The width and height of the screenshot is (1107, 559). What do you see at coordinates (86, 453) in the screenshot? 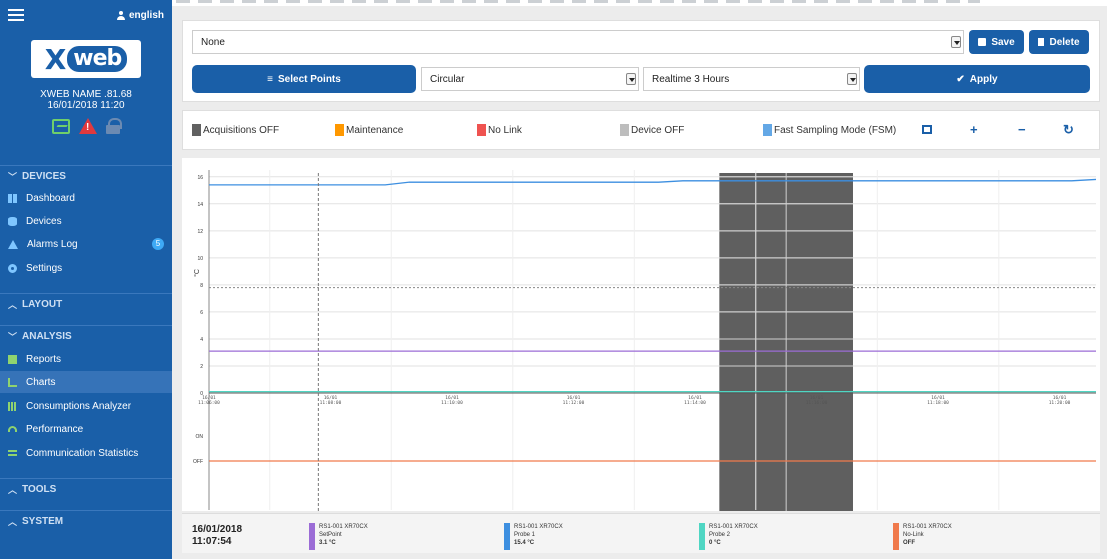
I see `sidebar-item-communication-statistics: Communication Statistics` at bounding box center [86, 453].